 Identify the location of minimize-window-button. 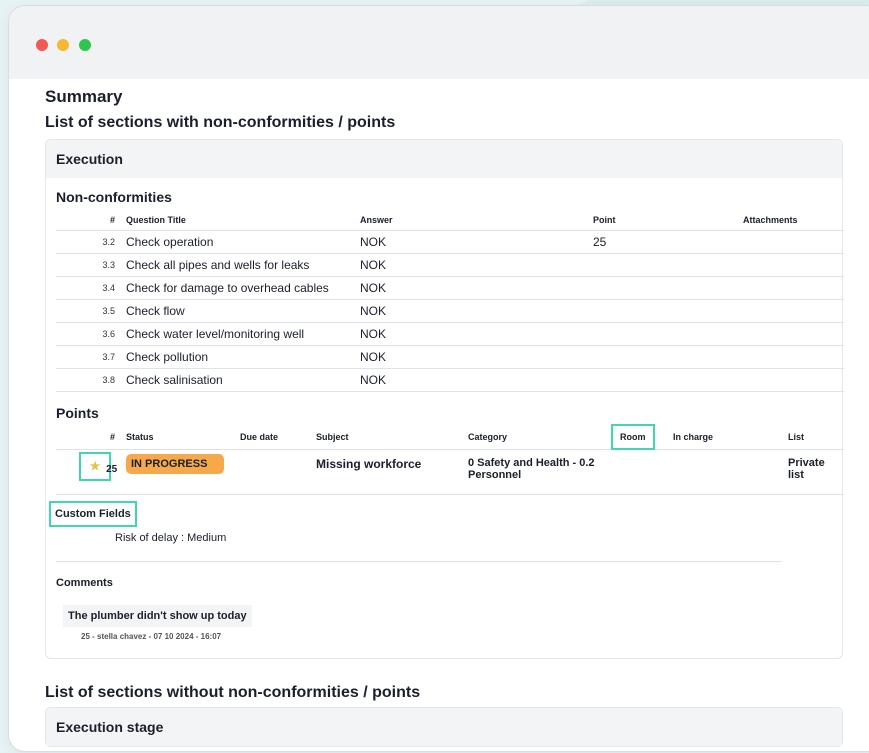
(63, 45).